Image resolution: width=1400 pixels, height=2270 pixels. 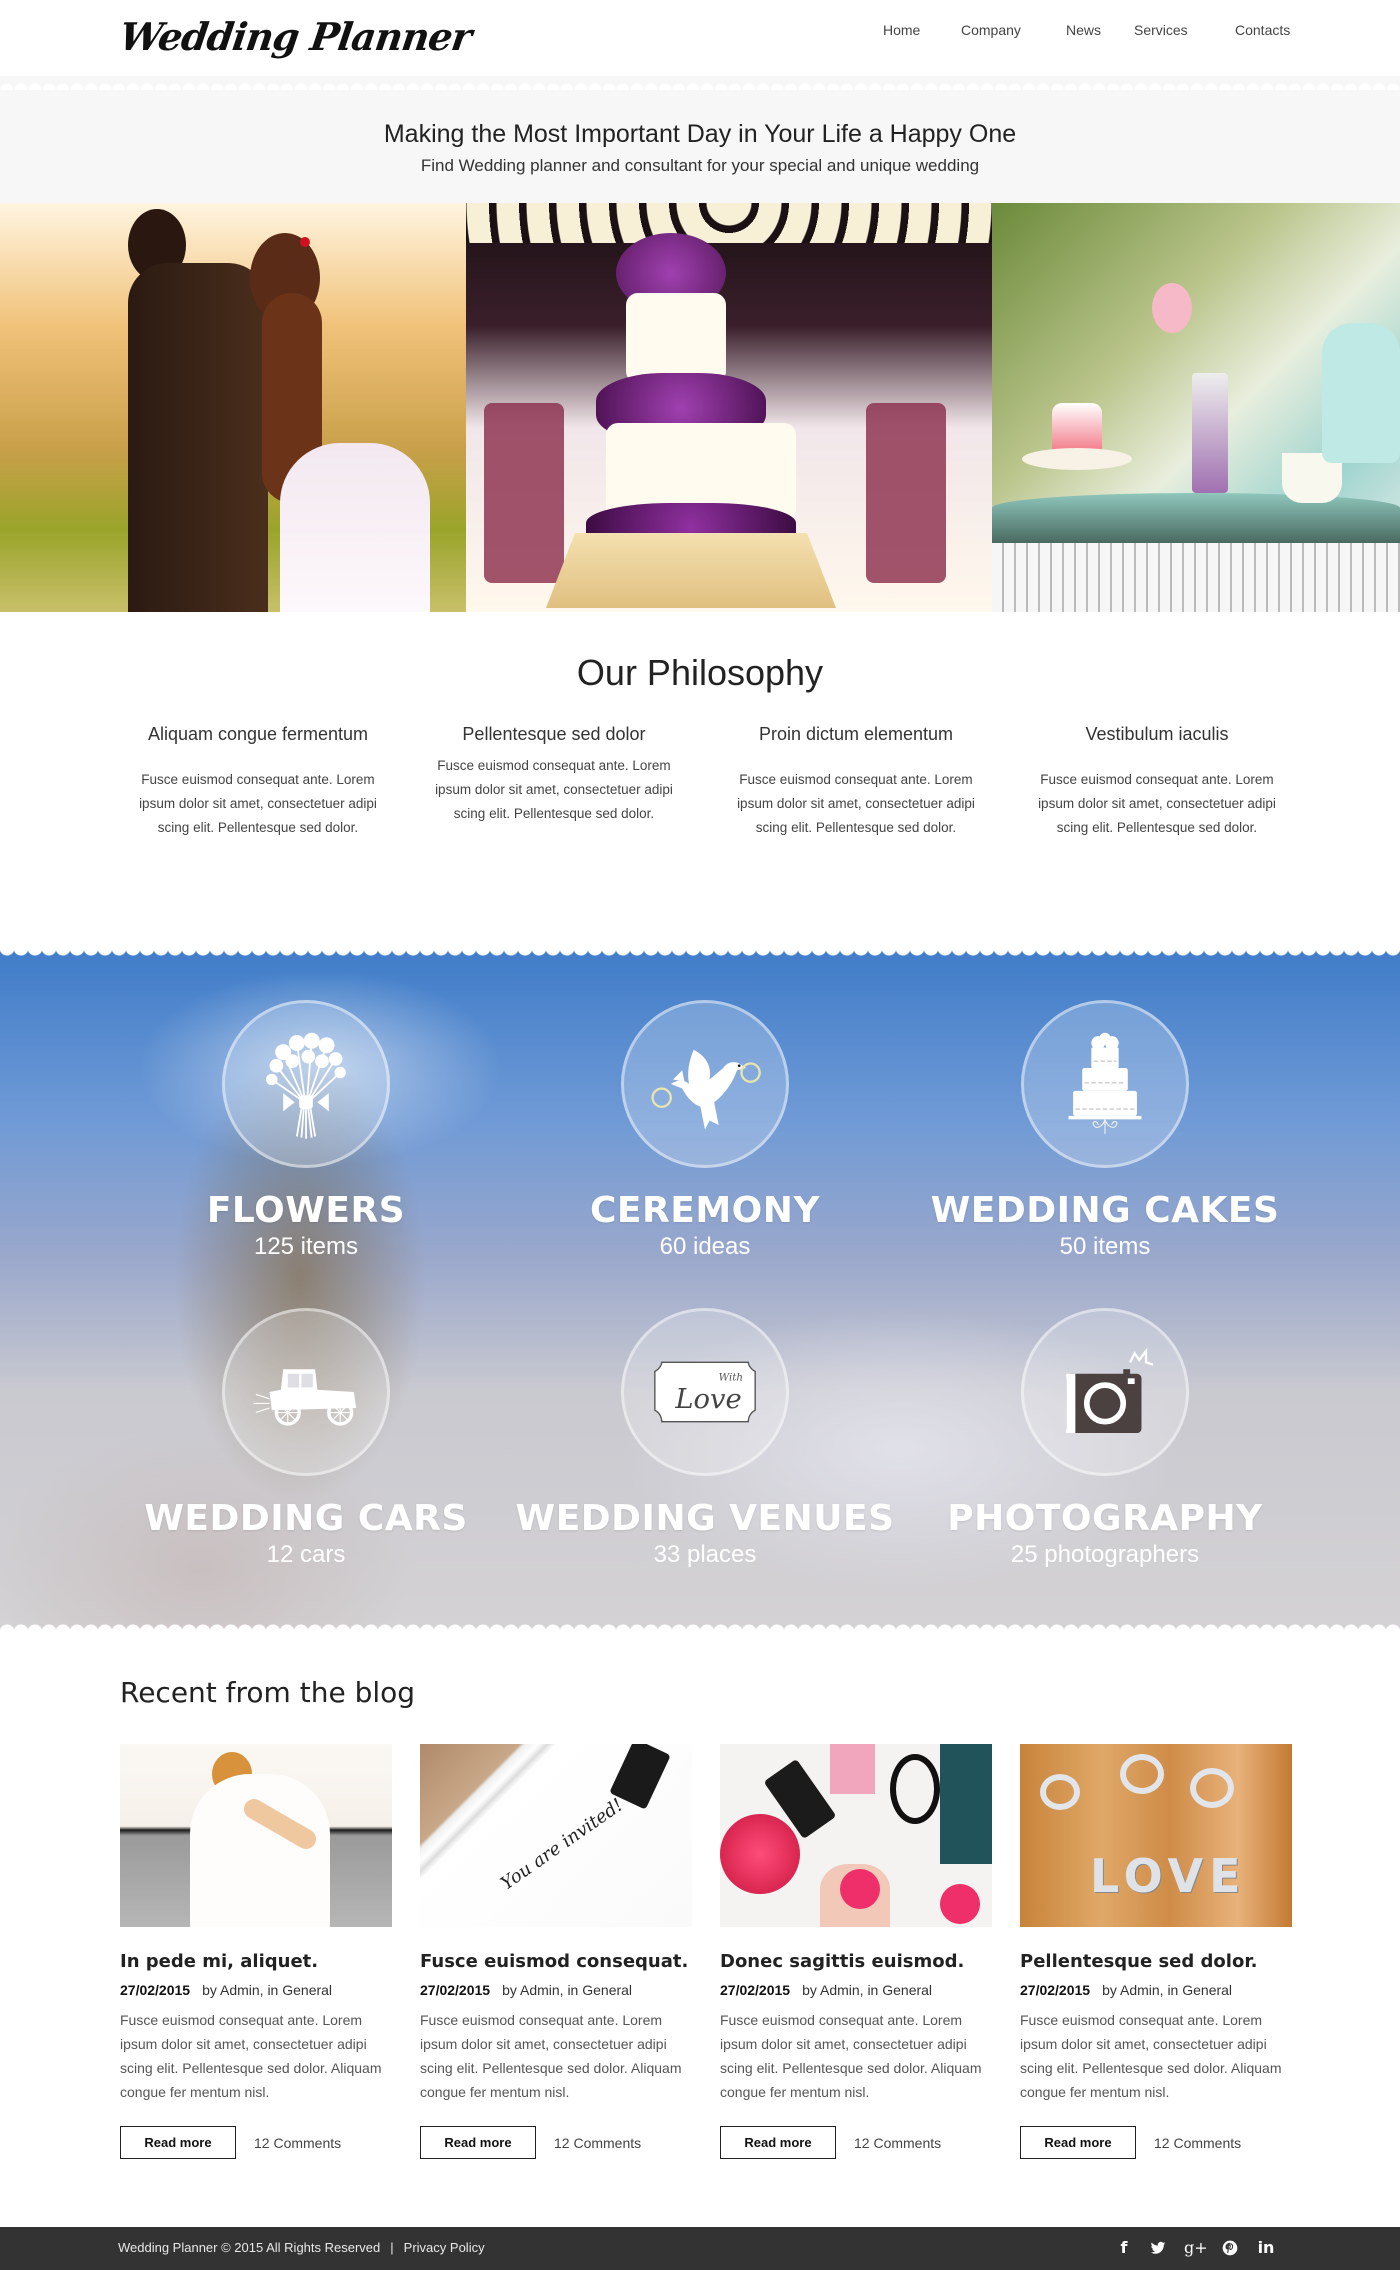 I want to click on google-plus-icon: g+, so click(x=1196, y=2248).